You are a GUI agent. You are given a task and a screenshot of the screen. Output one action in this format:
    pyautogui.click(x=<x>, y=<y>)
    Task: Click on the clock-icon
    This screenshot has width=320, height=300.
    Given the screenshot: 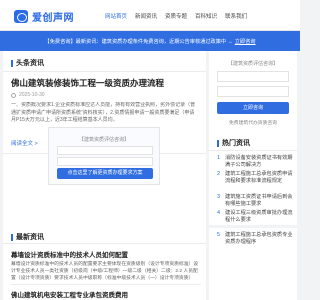 What is the action you would take?
    pyautogui.click(x=13, y=95)
    